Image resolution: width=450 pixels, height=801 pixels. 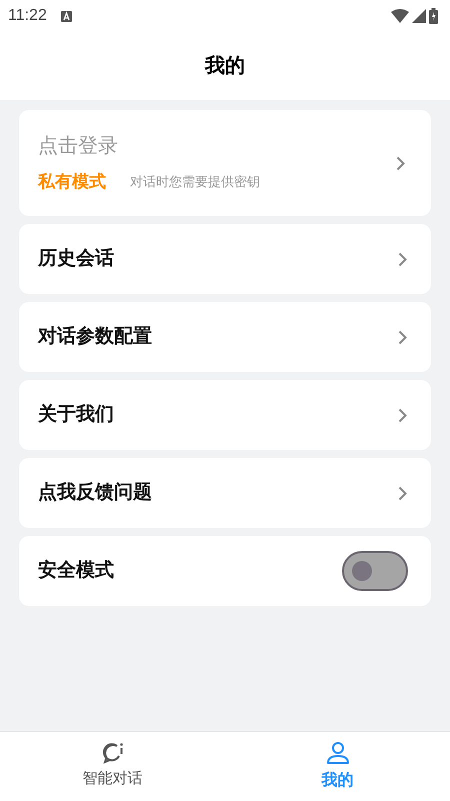 I want to click on login-title: 点击登录, so click(x=78, y=147).